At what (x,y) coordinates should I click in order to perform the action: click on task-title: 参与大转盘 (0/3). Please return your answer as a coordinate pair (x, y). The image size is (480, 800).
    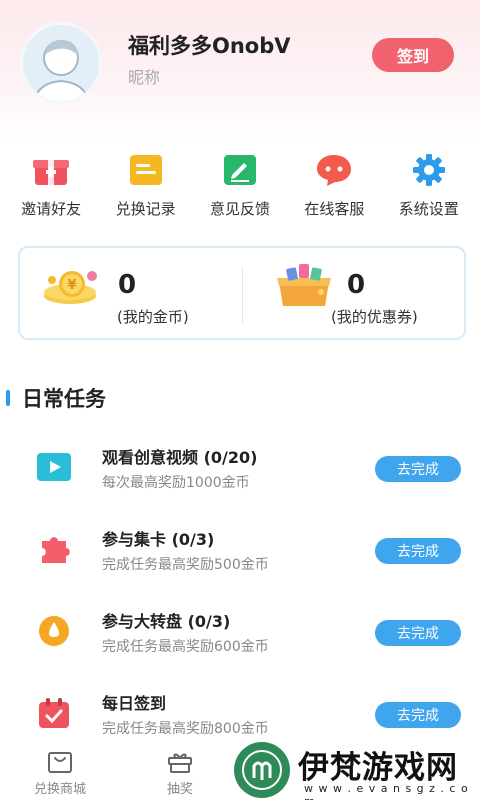
    Looking at the image, I should click on (166, 621).